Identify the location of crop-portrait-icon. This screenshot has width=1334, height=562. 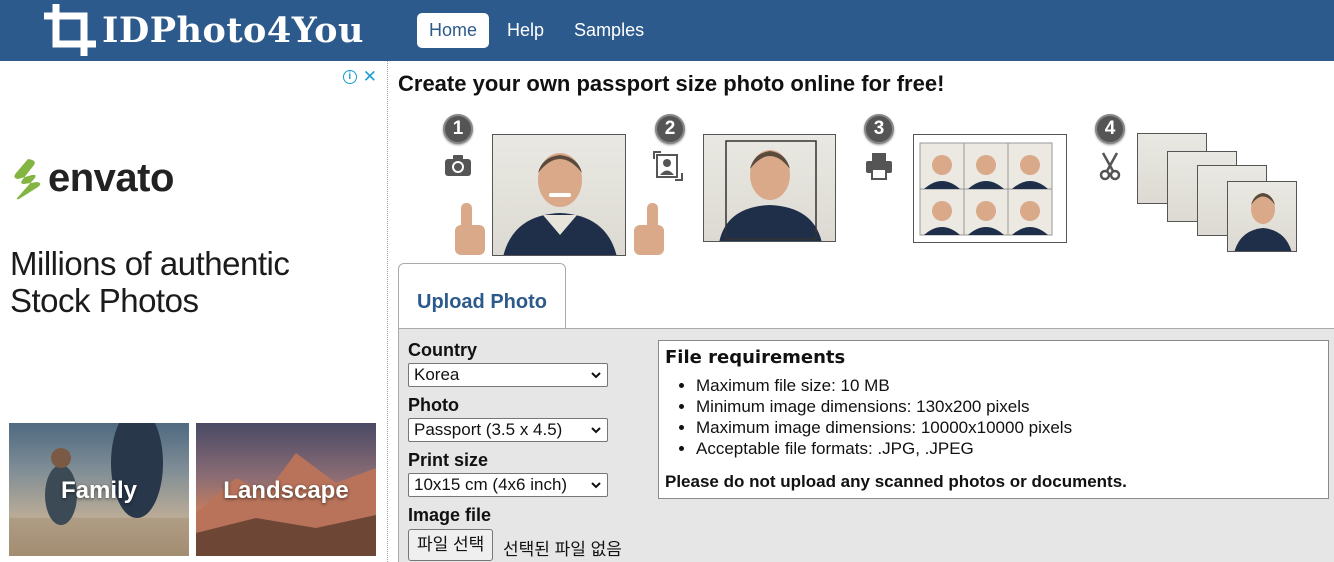
(668, 166).